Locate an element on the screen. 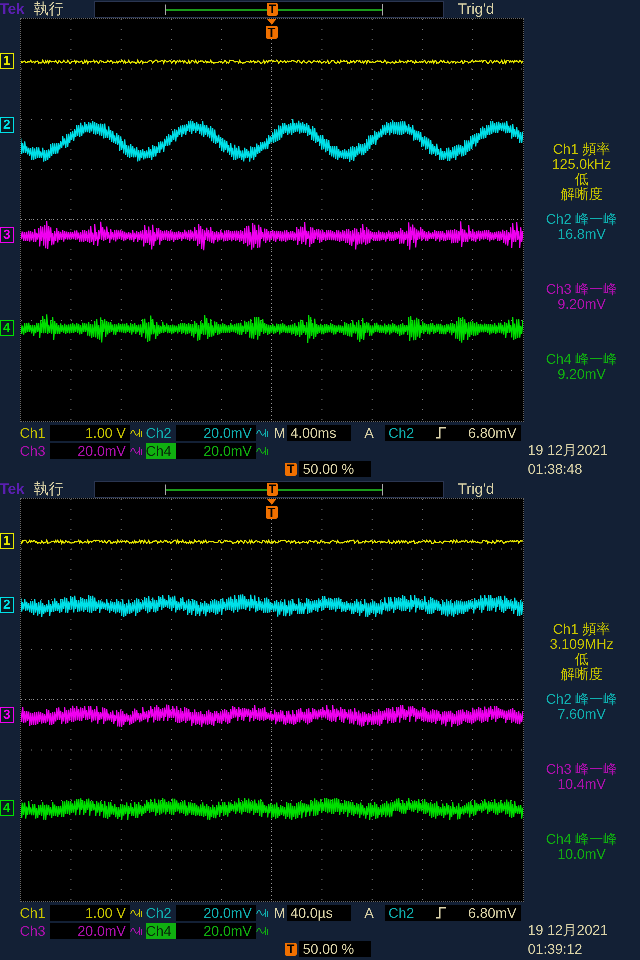 This screenshot has height=960, width=640. time-text: 01:38:48 is located at coordinates (556, 469).